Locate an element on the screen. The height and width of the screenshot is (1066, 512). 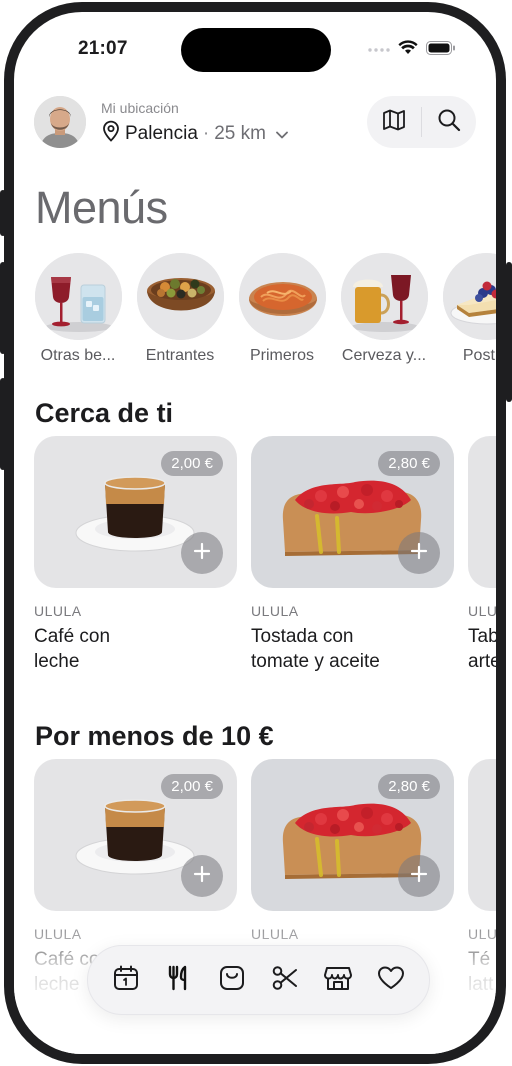
product-name-line: Café con is located at coordinates (72, 636).